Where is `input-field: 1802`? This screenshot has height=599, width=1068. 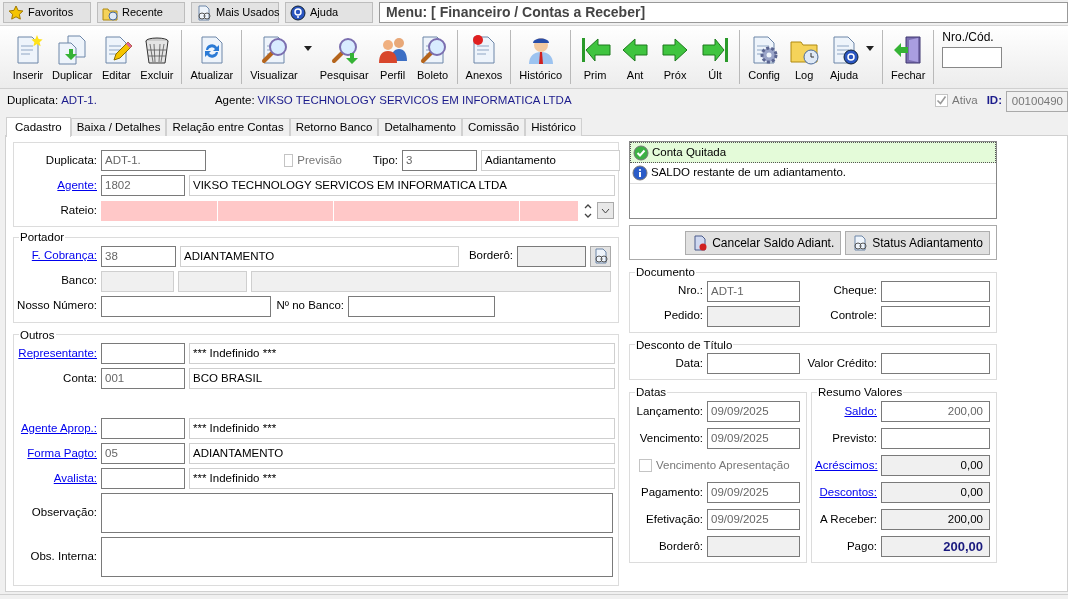
input-field: 1802 is located at coordinates (143, 185).